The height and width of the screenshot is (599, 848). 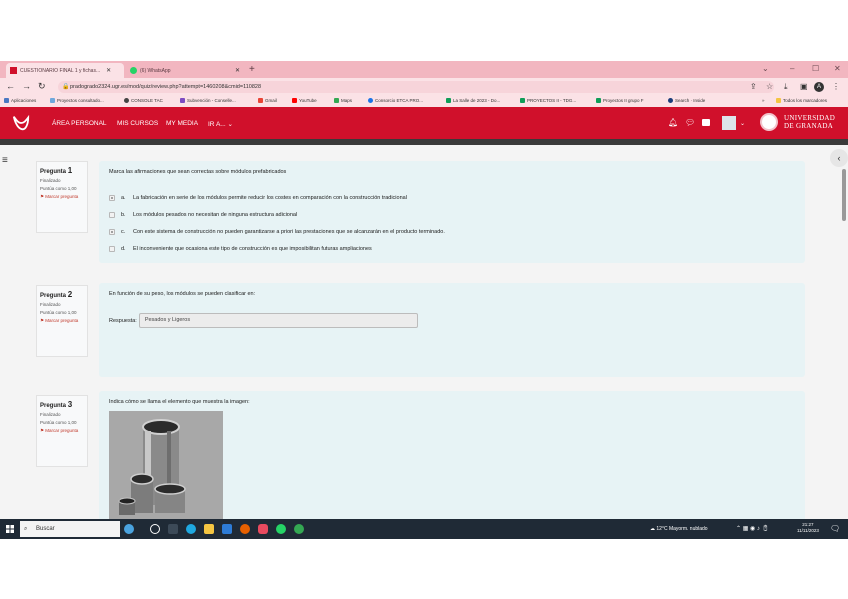 What do you see at coordinates (227, 529) in the screenshot?
I see `store-icon` at bounding box center [227, 529].